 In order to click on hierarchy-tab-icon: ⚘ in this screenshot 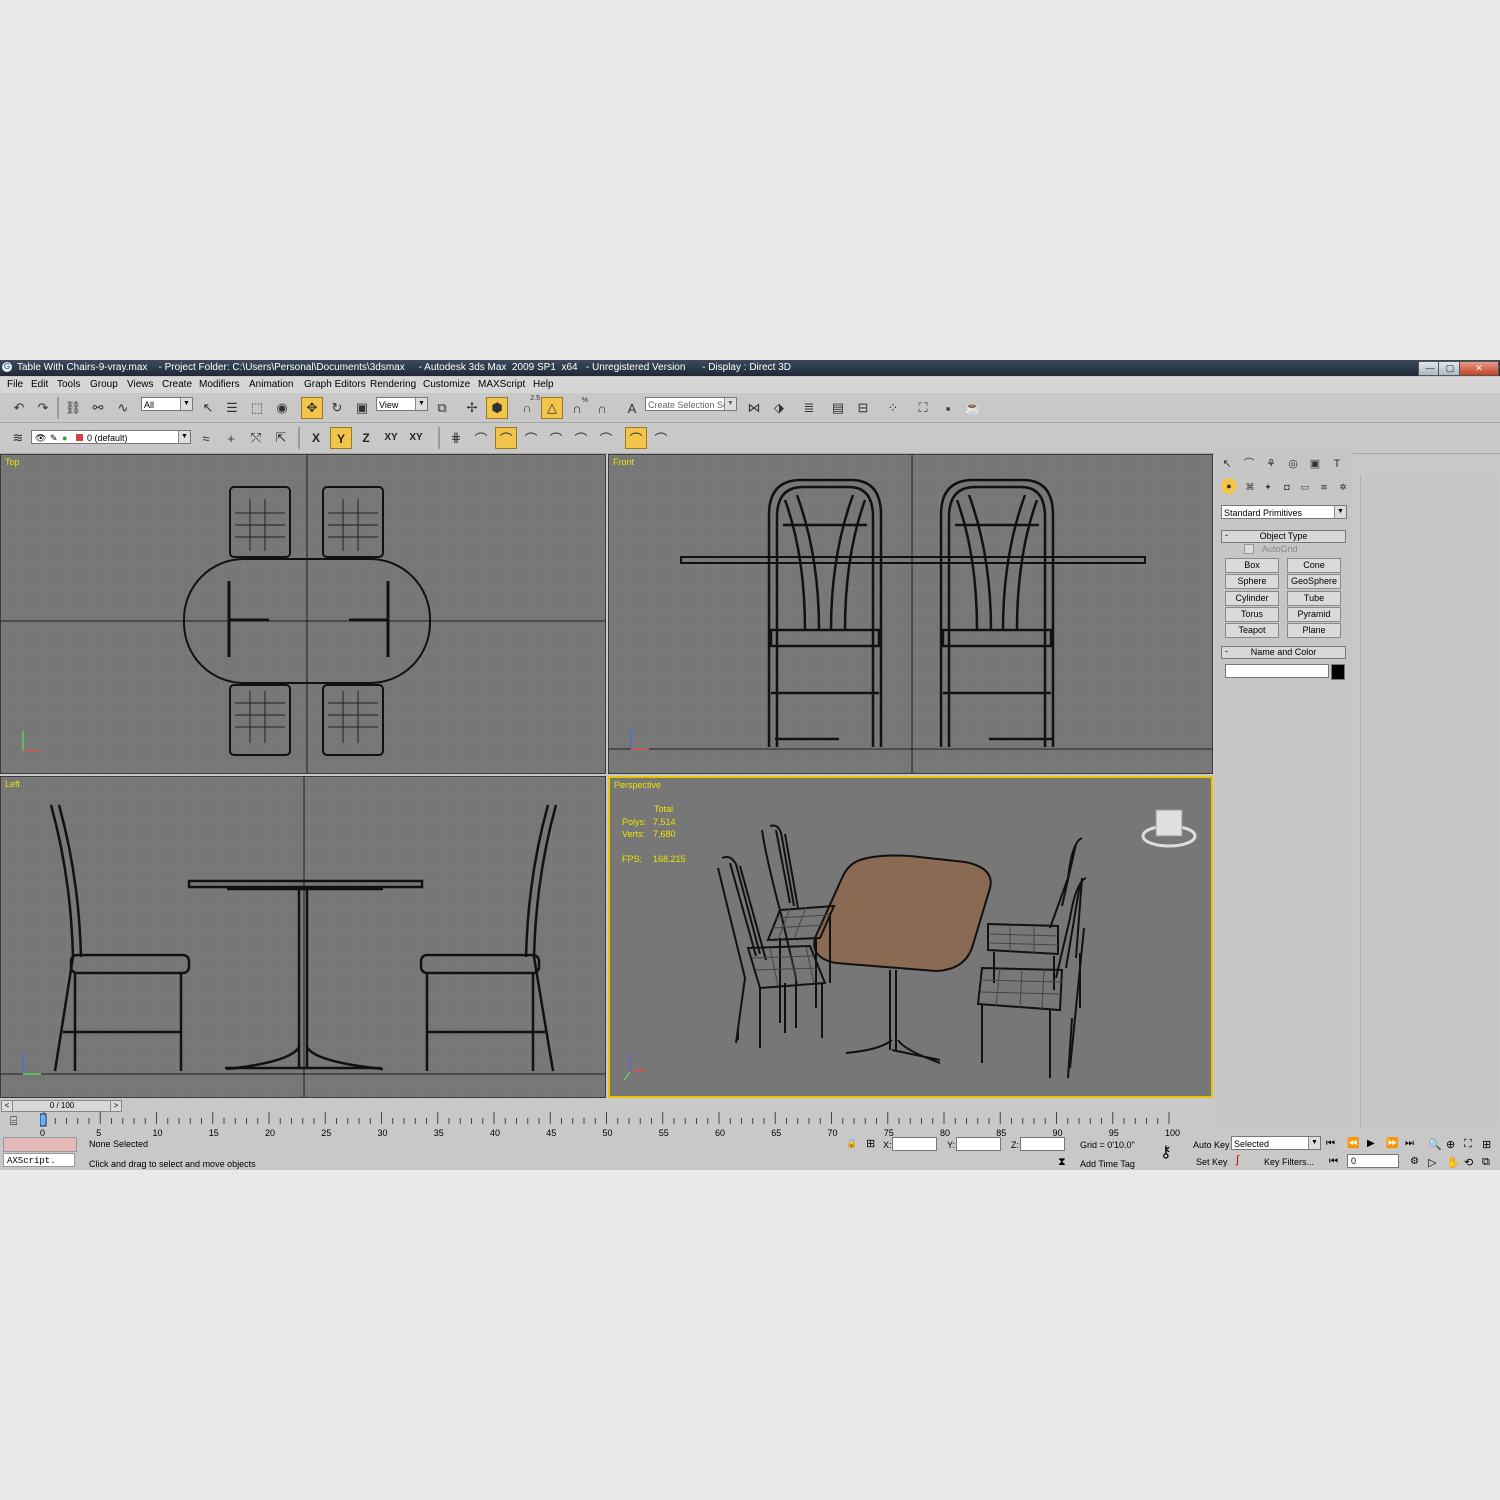, I will do `click(1271, 464)`.